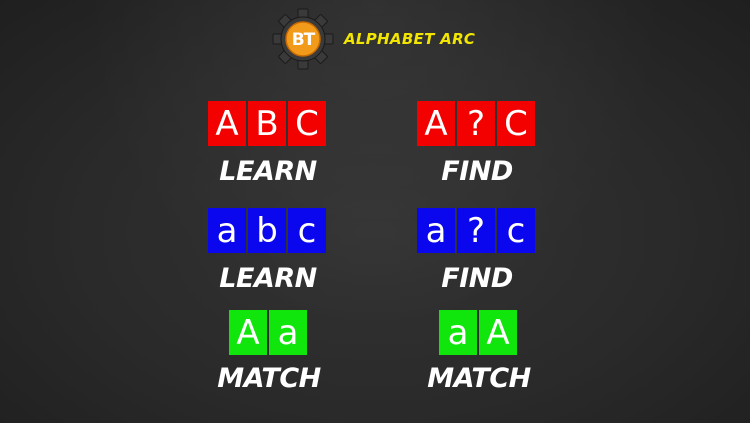  Describe the element at coordinates (269, 378) in the screenshot. I see `match-left-label: MATCH` at that location.